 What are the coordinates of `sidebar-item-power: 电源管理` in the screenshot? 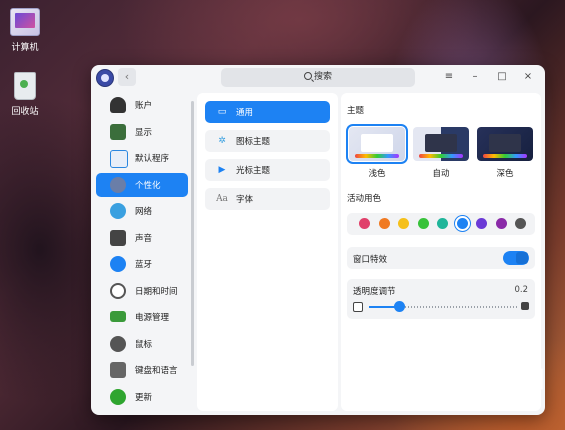 It's located at (142, 317).